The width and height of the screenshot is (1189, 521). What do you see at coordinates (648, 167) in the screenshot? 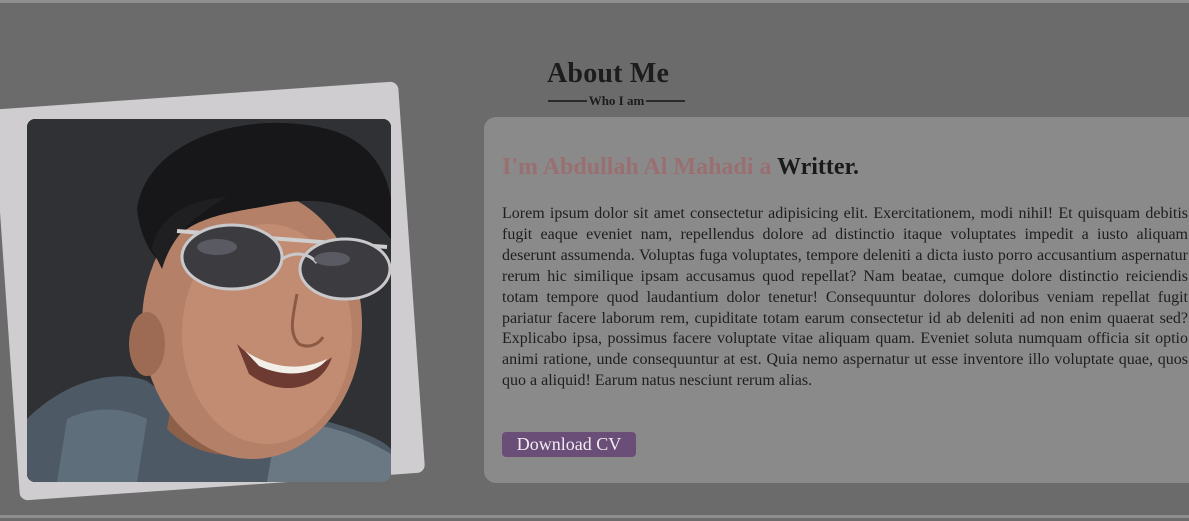
I see `author-name: Abdullah Al Mahadi` at bounding box center [648, 167].